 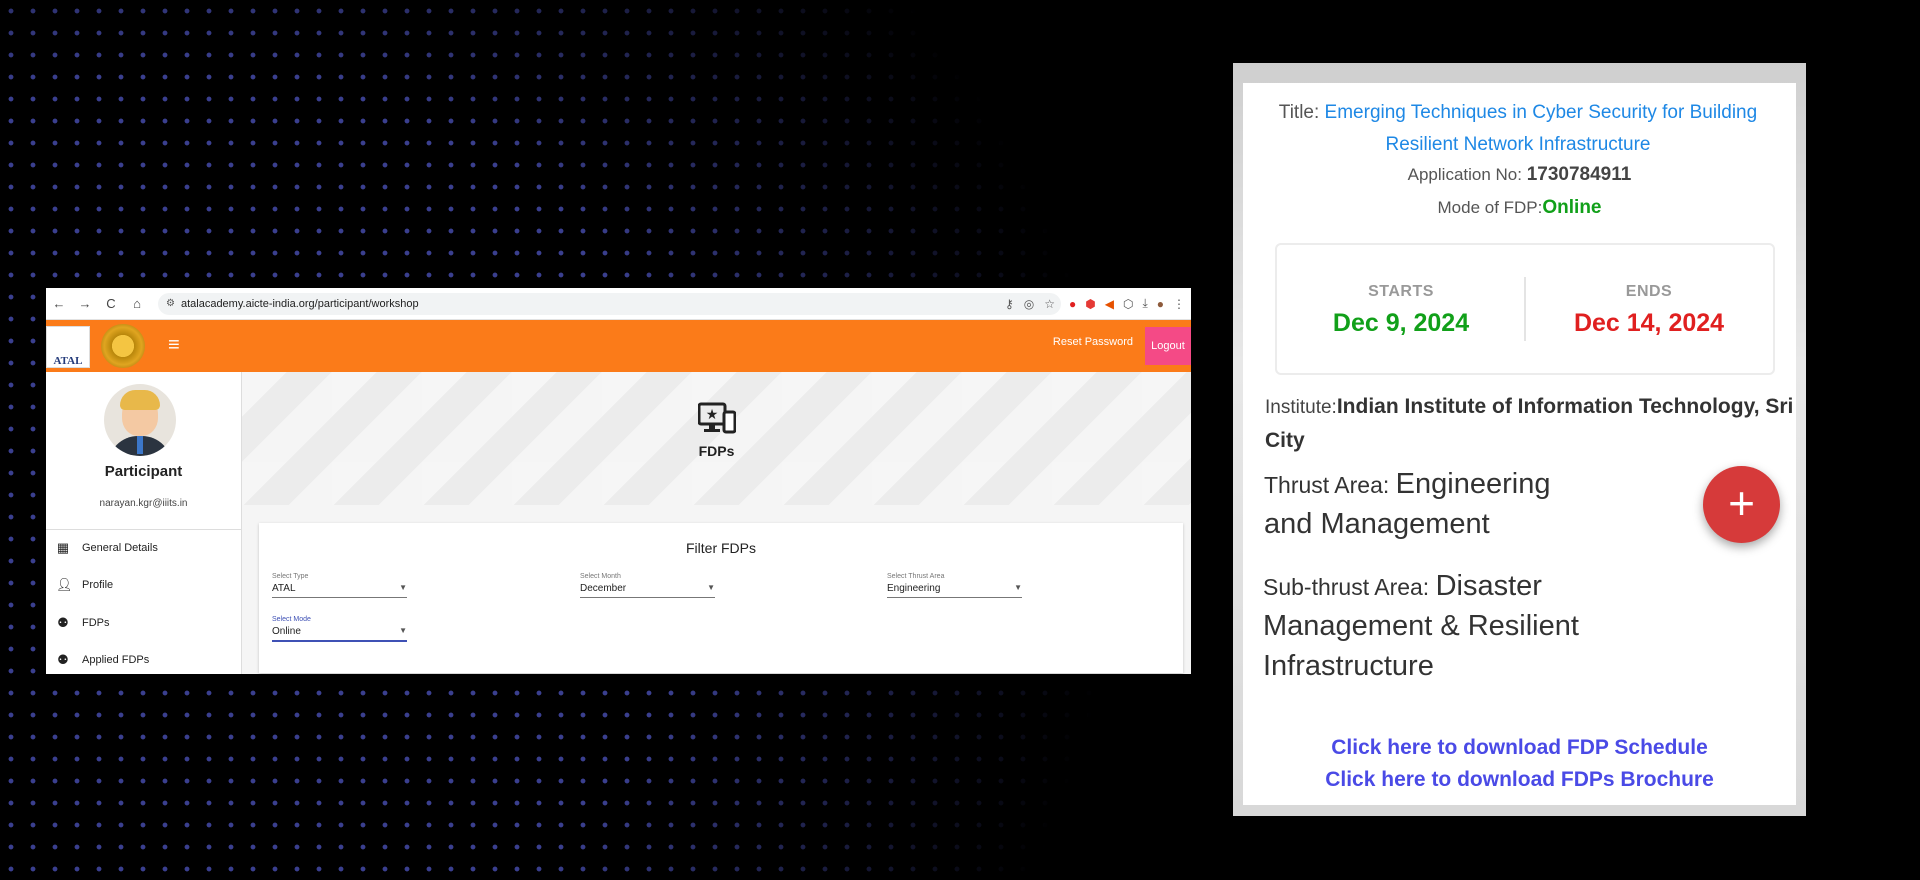 What do you see at coordinates (85, 303) in the screenshot?
I see `forward-icon: →` at bounding box center [85, 303].